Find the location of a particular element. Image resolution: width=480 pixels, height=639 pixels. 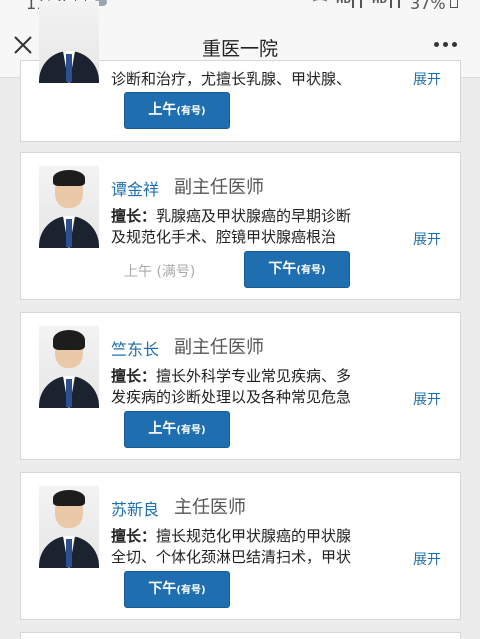

signal-label: HD is located at coordinates (344, 3).